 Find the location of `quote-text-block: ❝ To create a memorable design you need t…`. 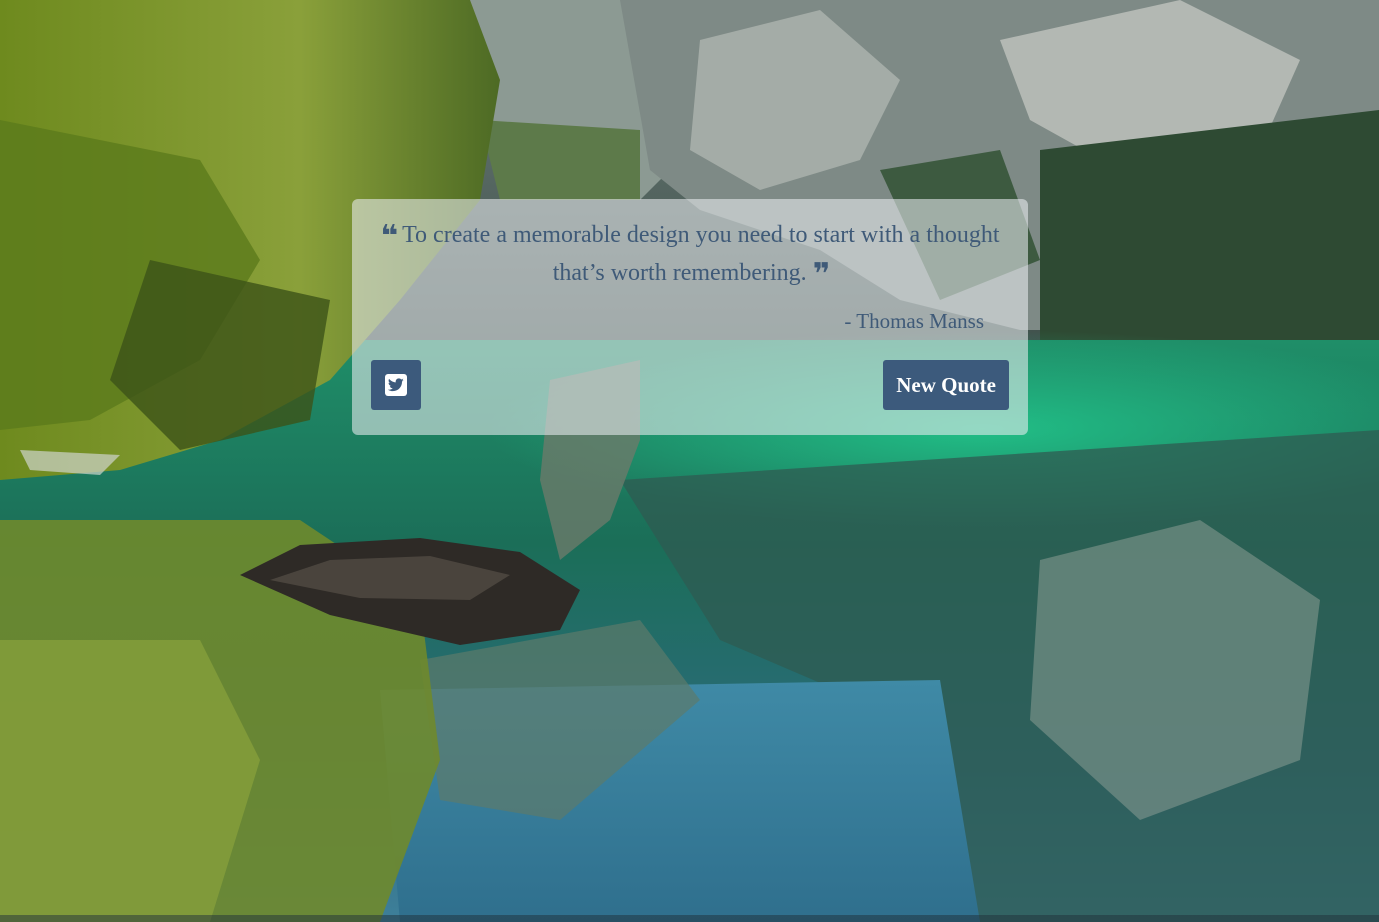

quote-text-block: ❝ To create a memorable design you need t… is located at coordinates (690, 255).